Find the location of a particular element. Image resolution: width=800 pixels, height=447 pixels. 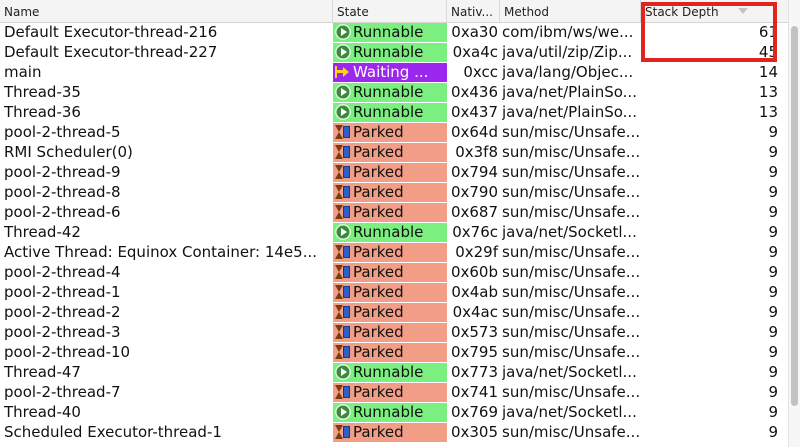

column-header-state: State is located at coordinates (390, 11).